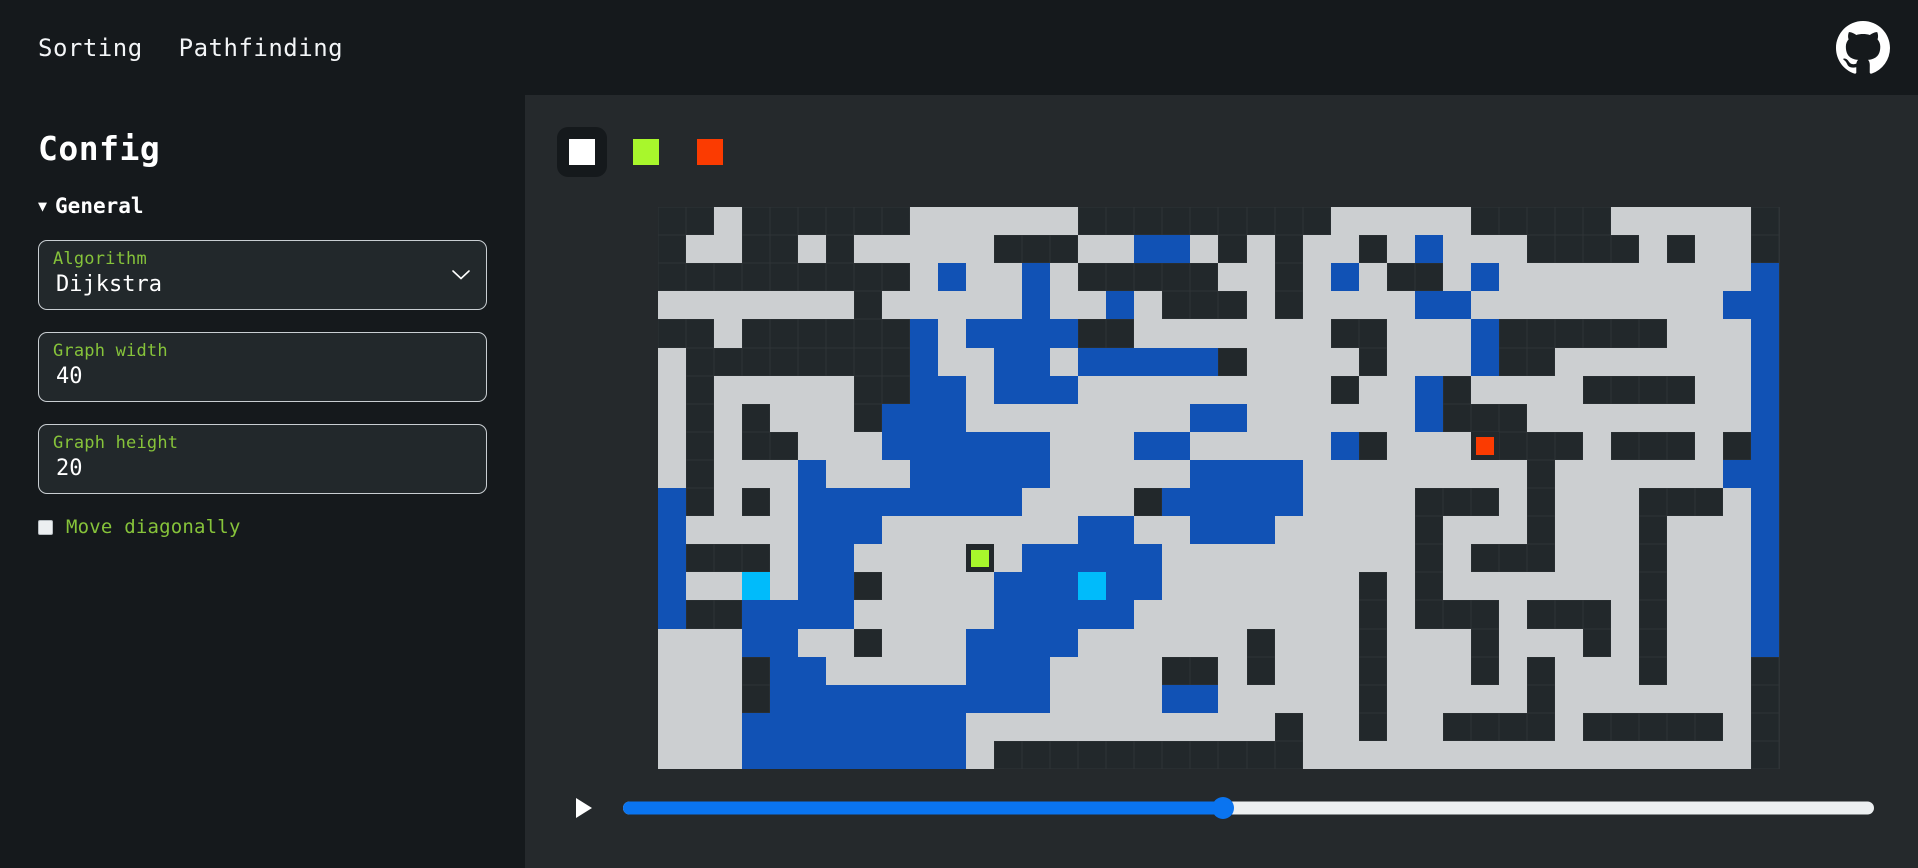 This screenshot has height=868, width=1918. Describe the element at coordinates (90, 48) in the screenshot. I see `nav-link-sorting: Sorting` at that location.